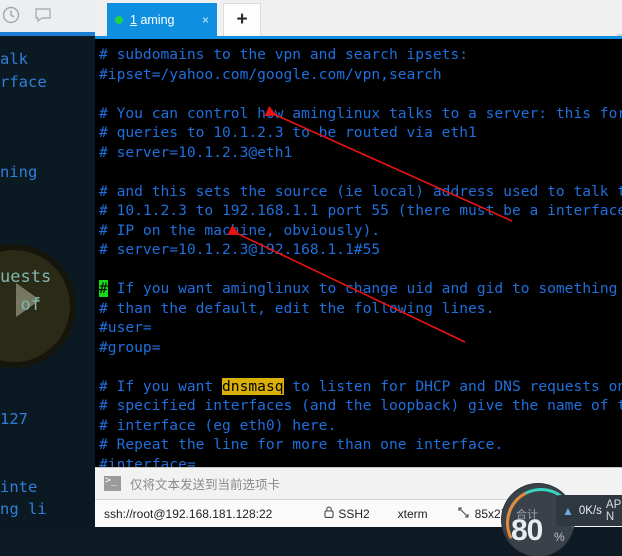 Image resolution: width=622 pixels, height=556 pixels. Describe the element at coordinates (112, 483) in the screenshot. I see `terminal-icon` at that location.